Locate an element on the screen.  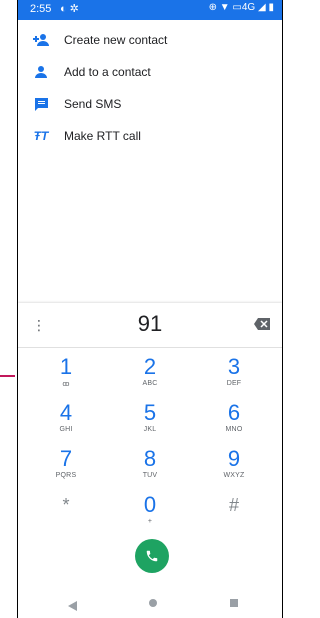
wifi-icon: ▼ is located at coordinates (224, 7).